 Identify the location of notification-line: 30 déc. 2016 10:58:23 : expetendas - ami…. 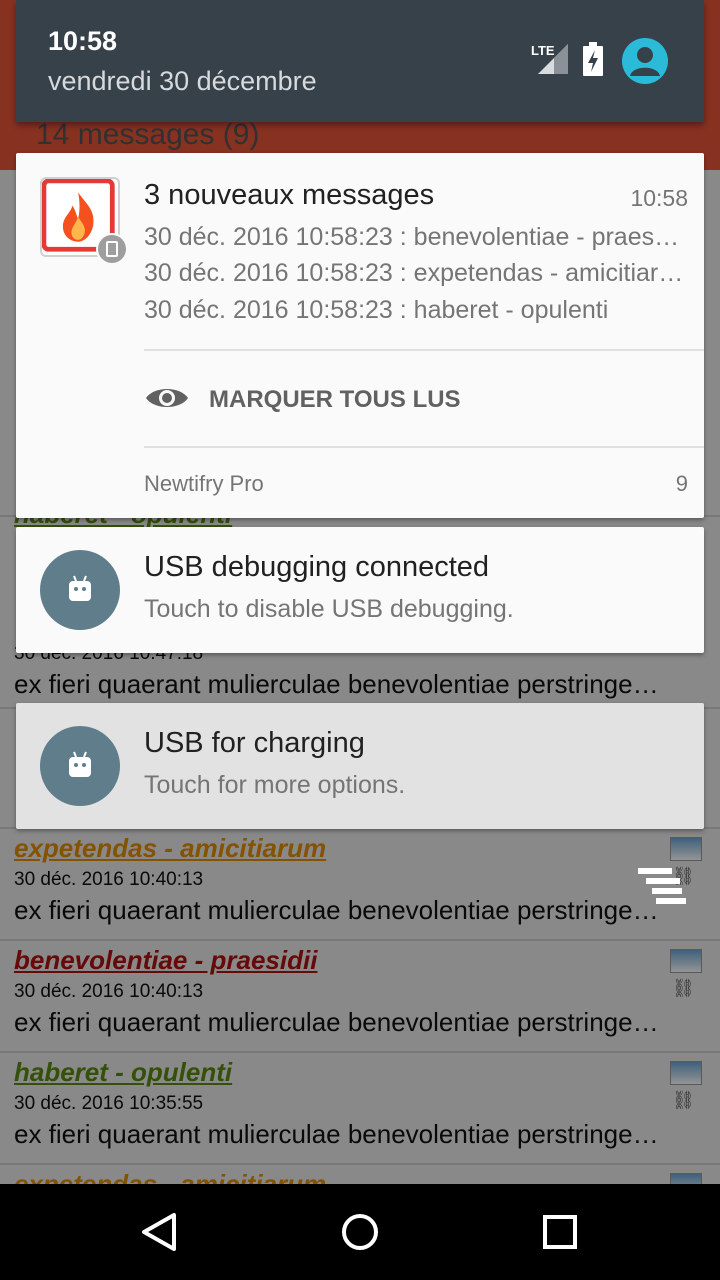
(414, 273).